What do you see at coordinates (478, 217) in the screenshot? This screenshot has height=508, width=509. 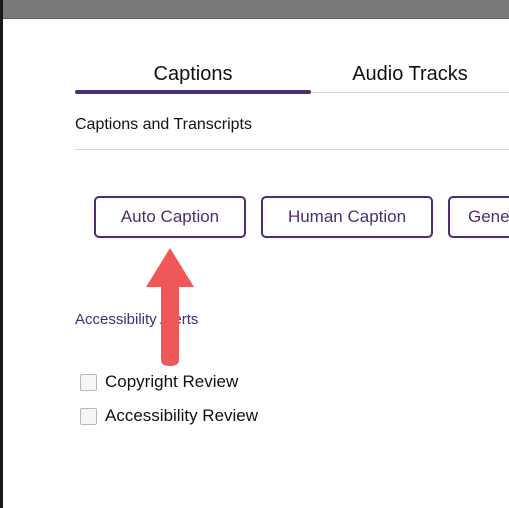 I see `generate-button: Gene` at bounding box center [478, 217].